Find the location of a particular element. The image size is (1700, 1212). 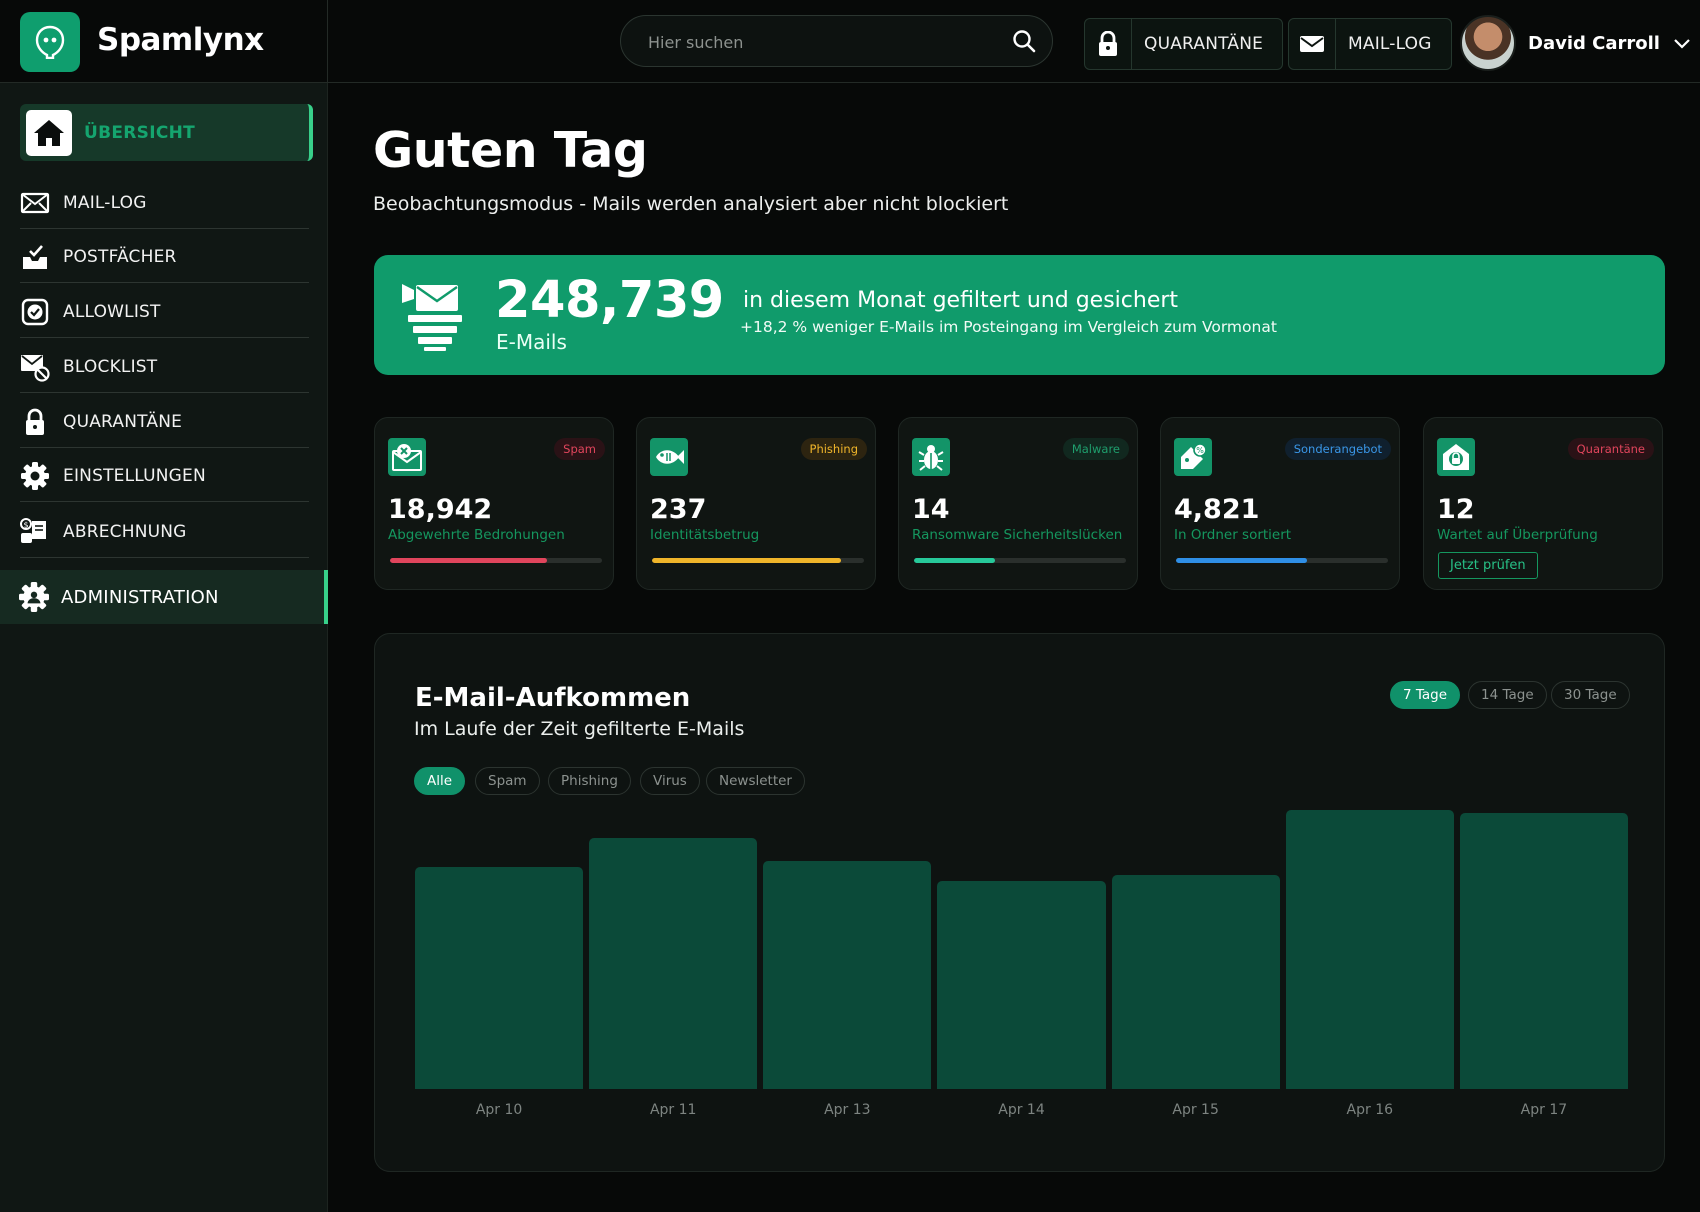

filter-all-chip: Alle is located at coordinates (440, 781).